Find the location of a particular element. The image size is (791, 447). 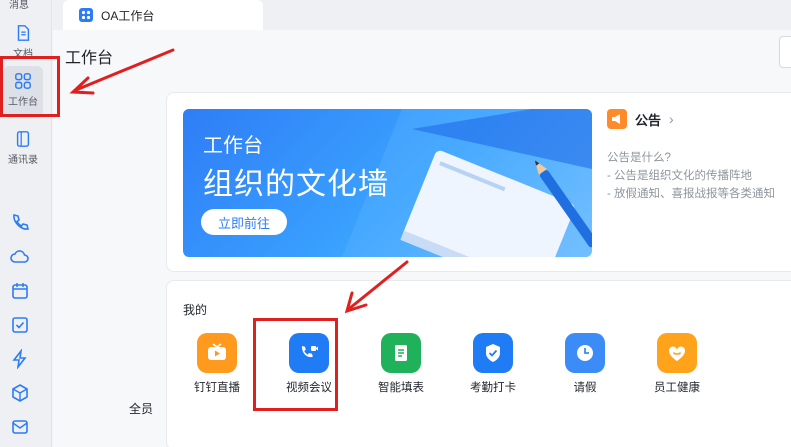

notice-header: 公告 › is located at coordinates (640, 119).